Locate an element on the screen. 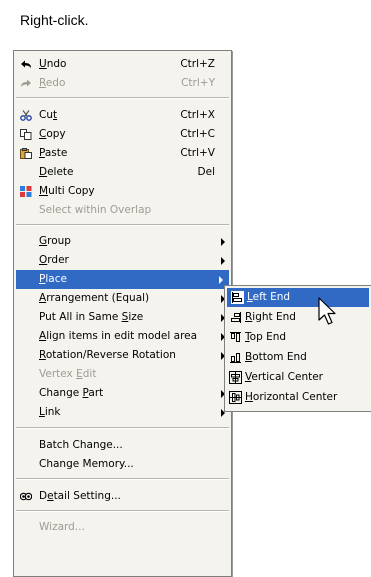  shortcut-text: Ctrl+X is located at coordinates (197, 115).